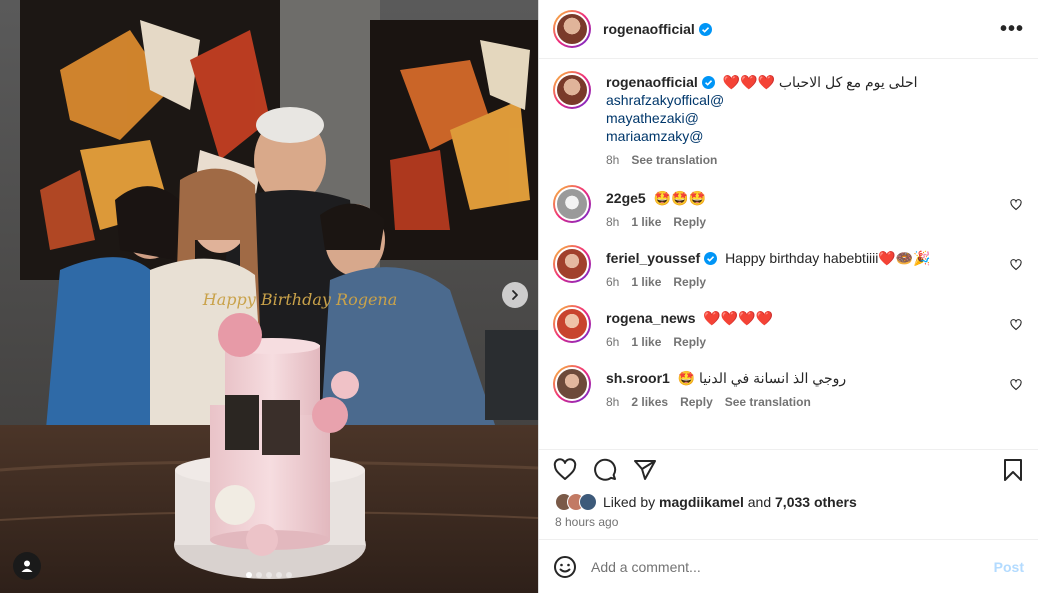 The image size is (1038, 593). I want to click on mention-link: mariaamzaky@, so click(801, 136).